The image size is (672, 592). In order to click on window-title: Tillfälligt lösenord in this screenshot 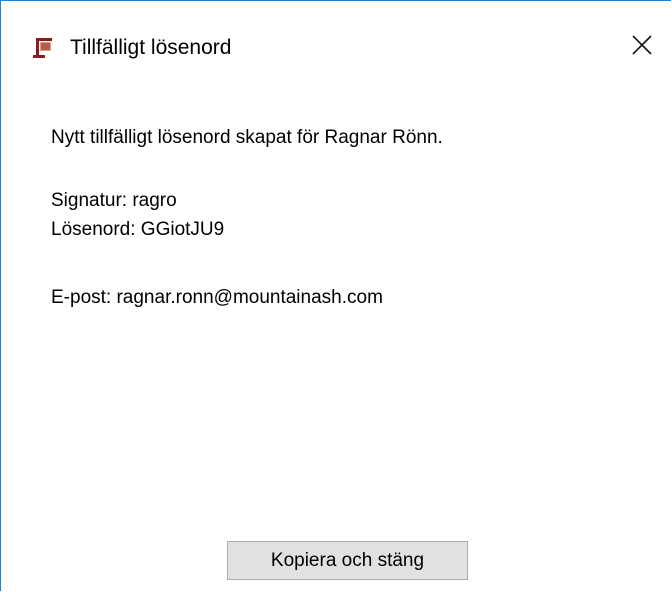, I will do `click(151, 47)`.